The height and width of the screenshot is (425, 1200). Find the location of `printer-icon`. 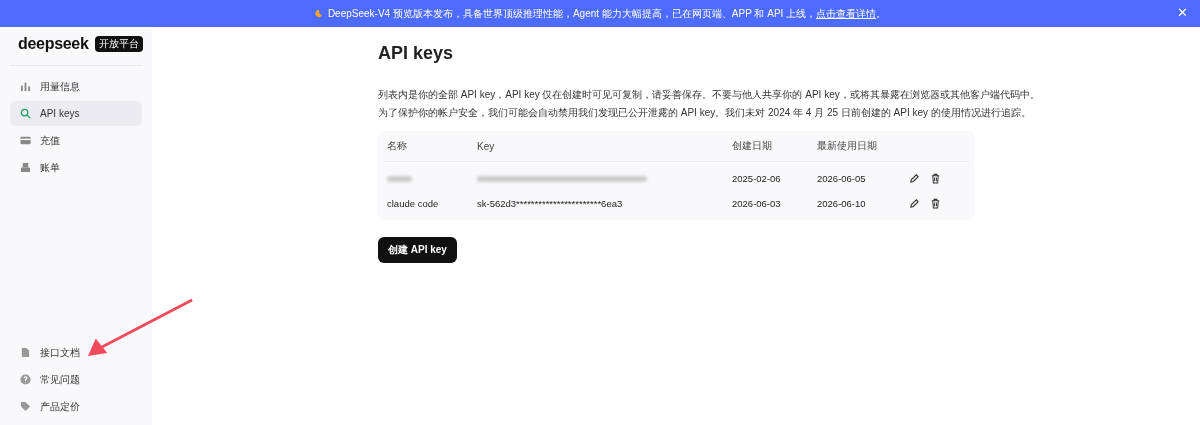

printer-icon is located at coordinates (25, 167).